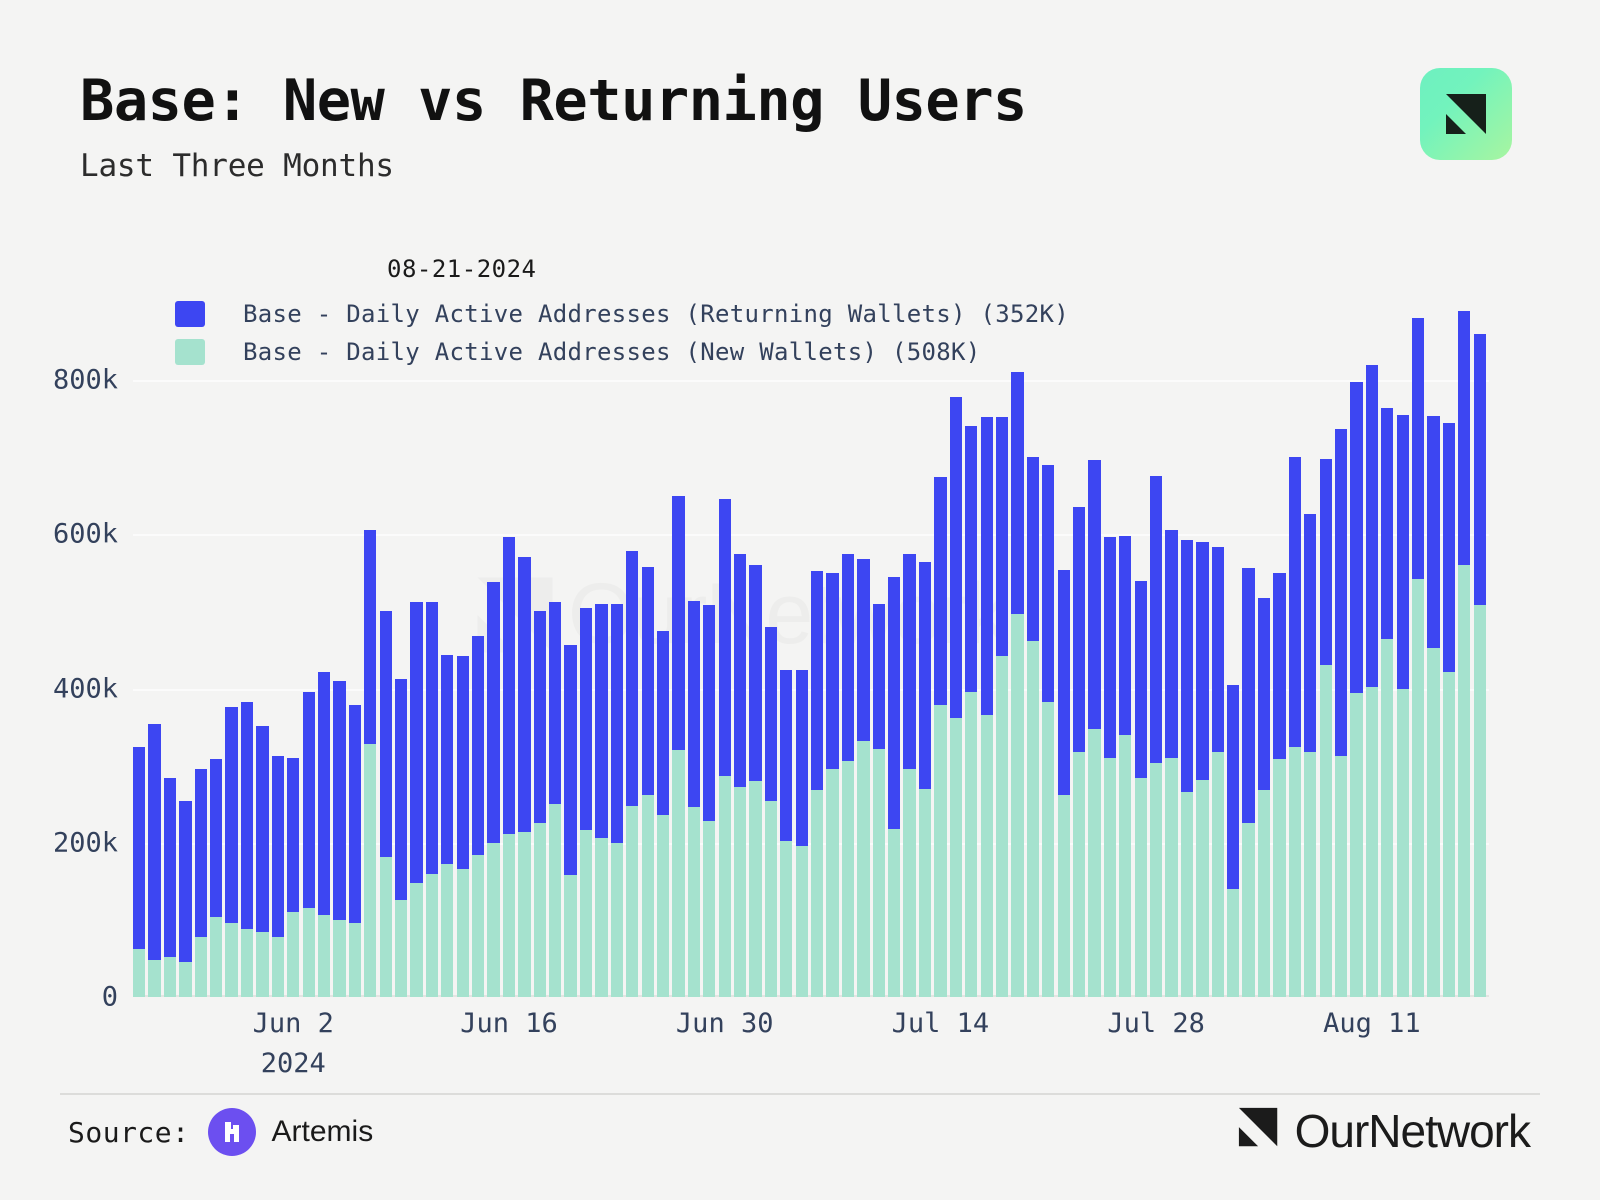 This screenshot has height=1200, width=1600. Describe the element at coordinates (85, 843) in the screenshot. I see `y-axis-label: 200k` at that location.